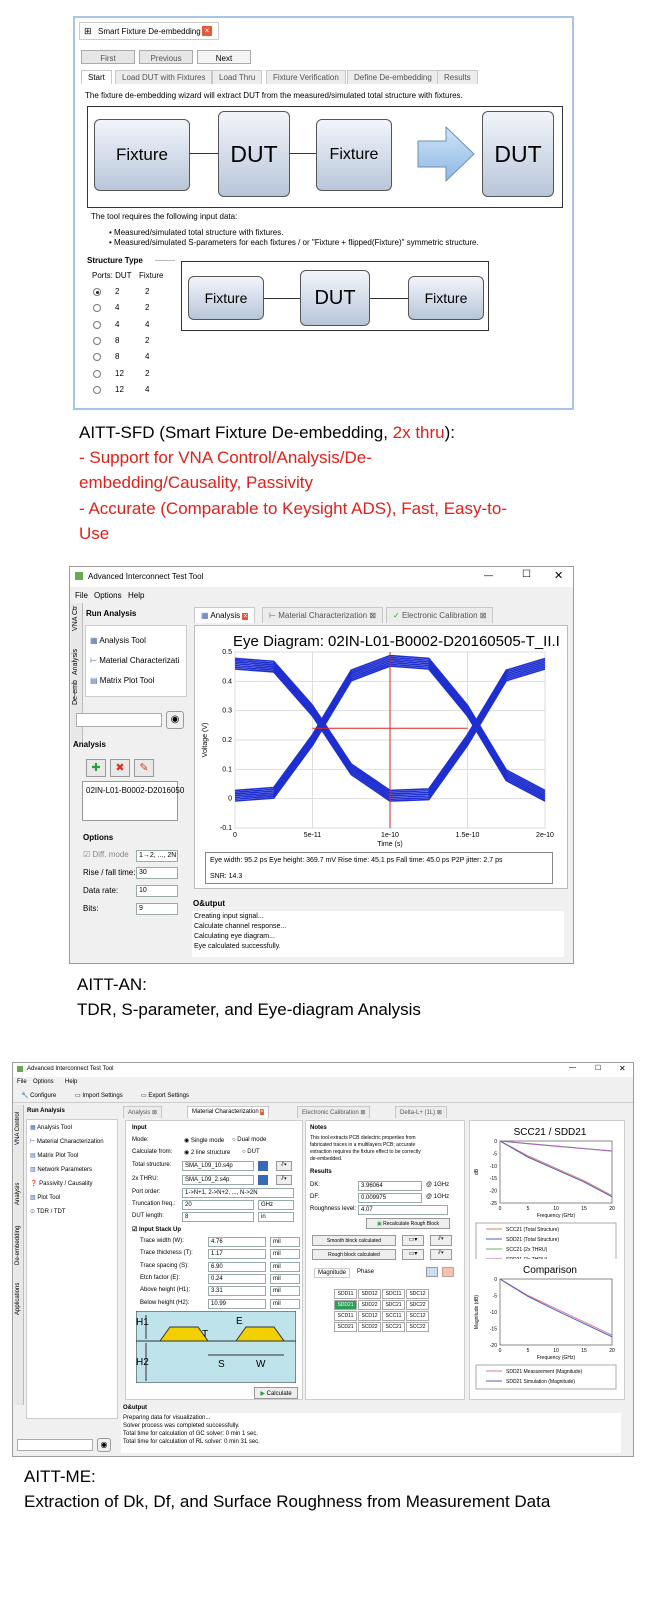 Image resolution: width=666 pixels, height=1622 pixels. Describe the element at coordinates (18, 1128) in the screenshot. I see `side-tab-vna: VNA Control` at that location.